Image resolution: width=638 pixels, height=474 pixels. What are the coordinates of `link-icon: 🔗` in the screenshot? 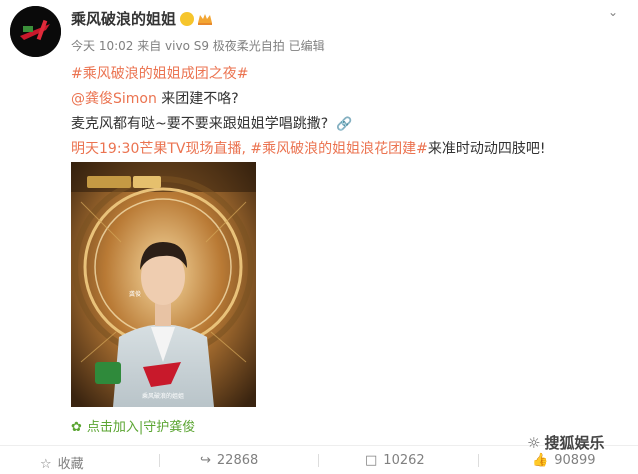 It's located at (344, 124).